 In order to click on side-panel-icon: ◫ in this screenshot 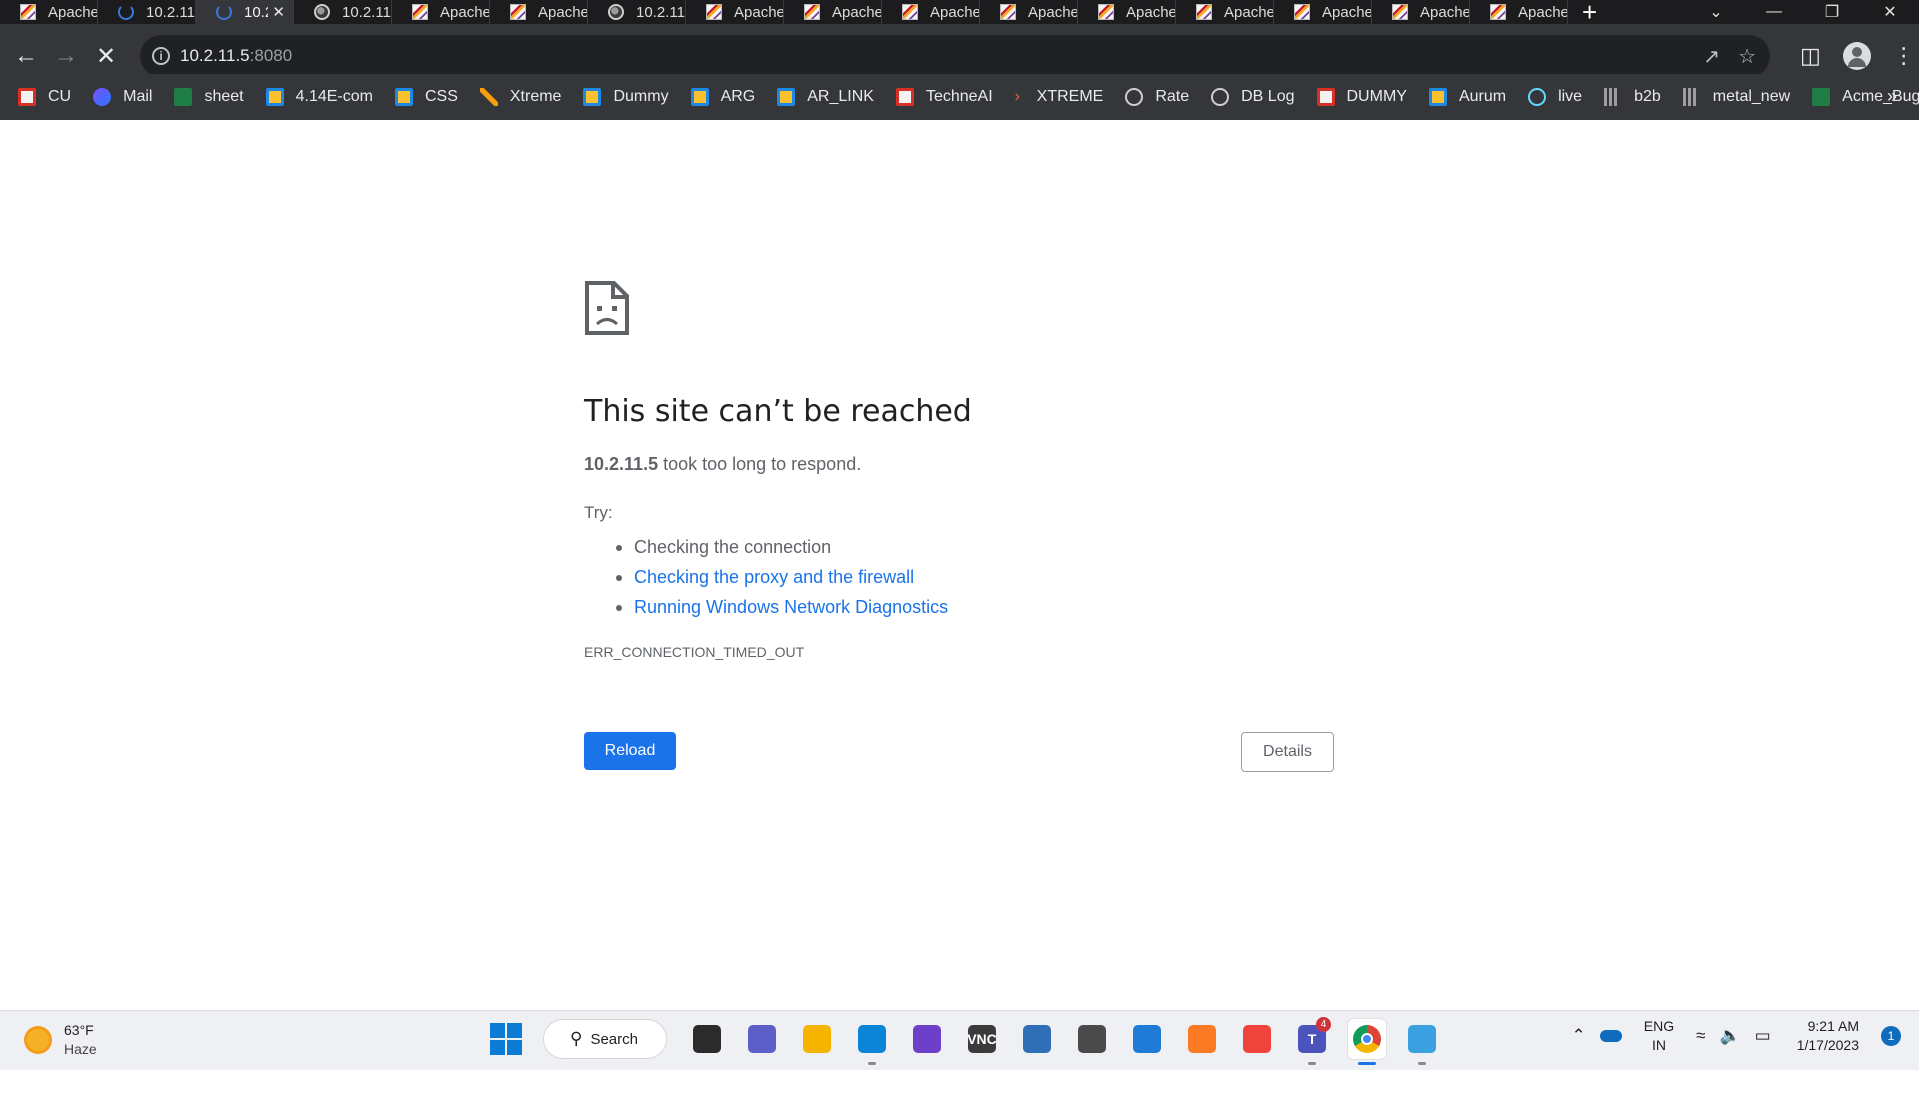, I will do `click(1810, 56)`.